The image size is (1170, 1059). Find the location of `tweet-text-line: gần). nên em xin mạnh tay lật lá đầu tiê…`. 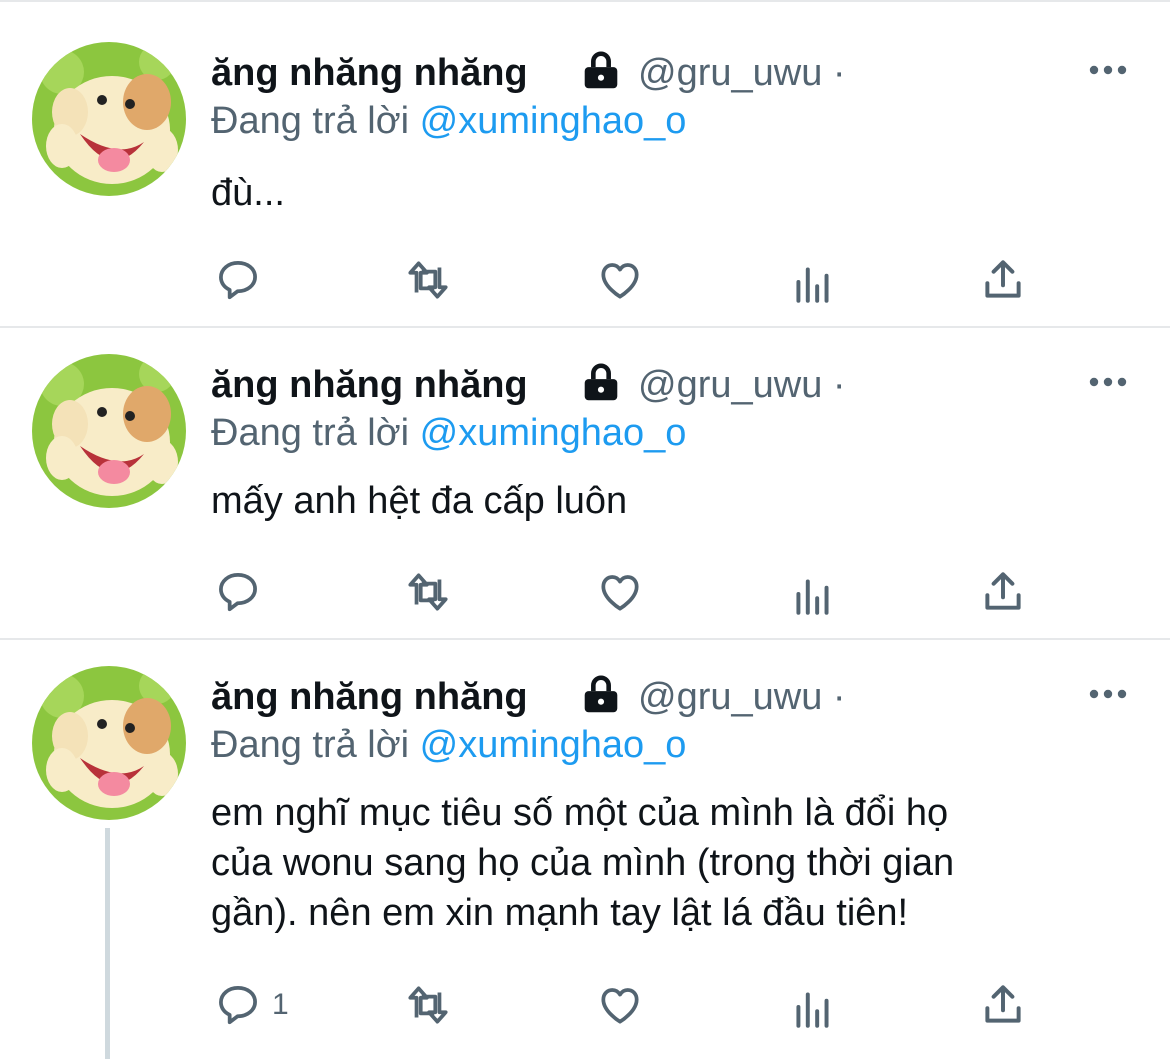

tweet-text-line: gần). nên em xin mạnh tay lật lá đầu tiê… is located at coordinates (560, 913).